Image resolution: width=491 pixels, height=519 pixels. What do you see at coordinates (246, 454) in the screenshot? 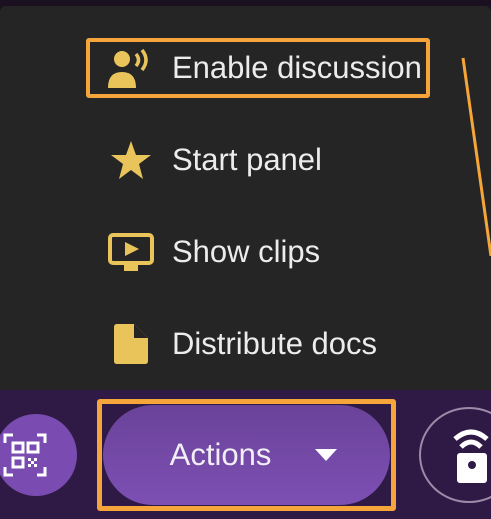
I see `actions-button: Actions` at bounding box center [246, 454].